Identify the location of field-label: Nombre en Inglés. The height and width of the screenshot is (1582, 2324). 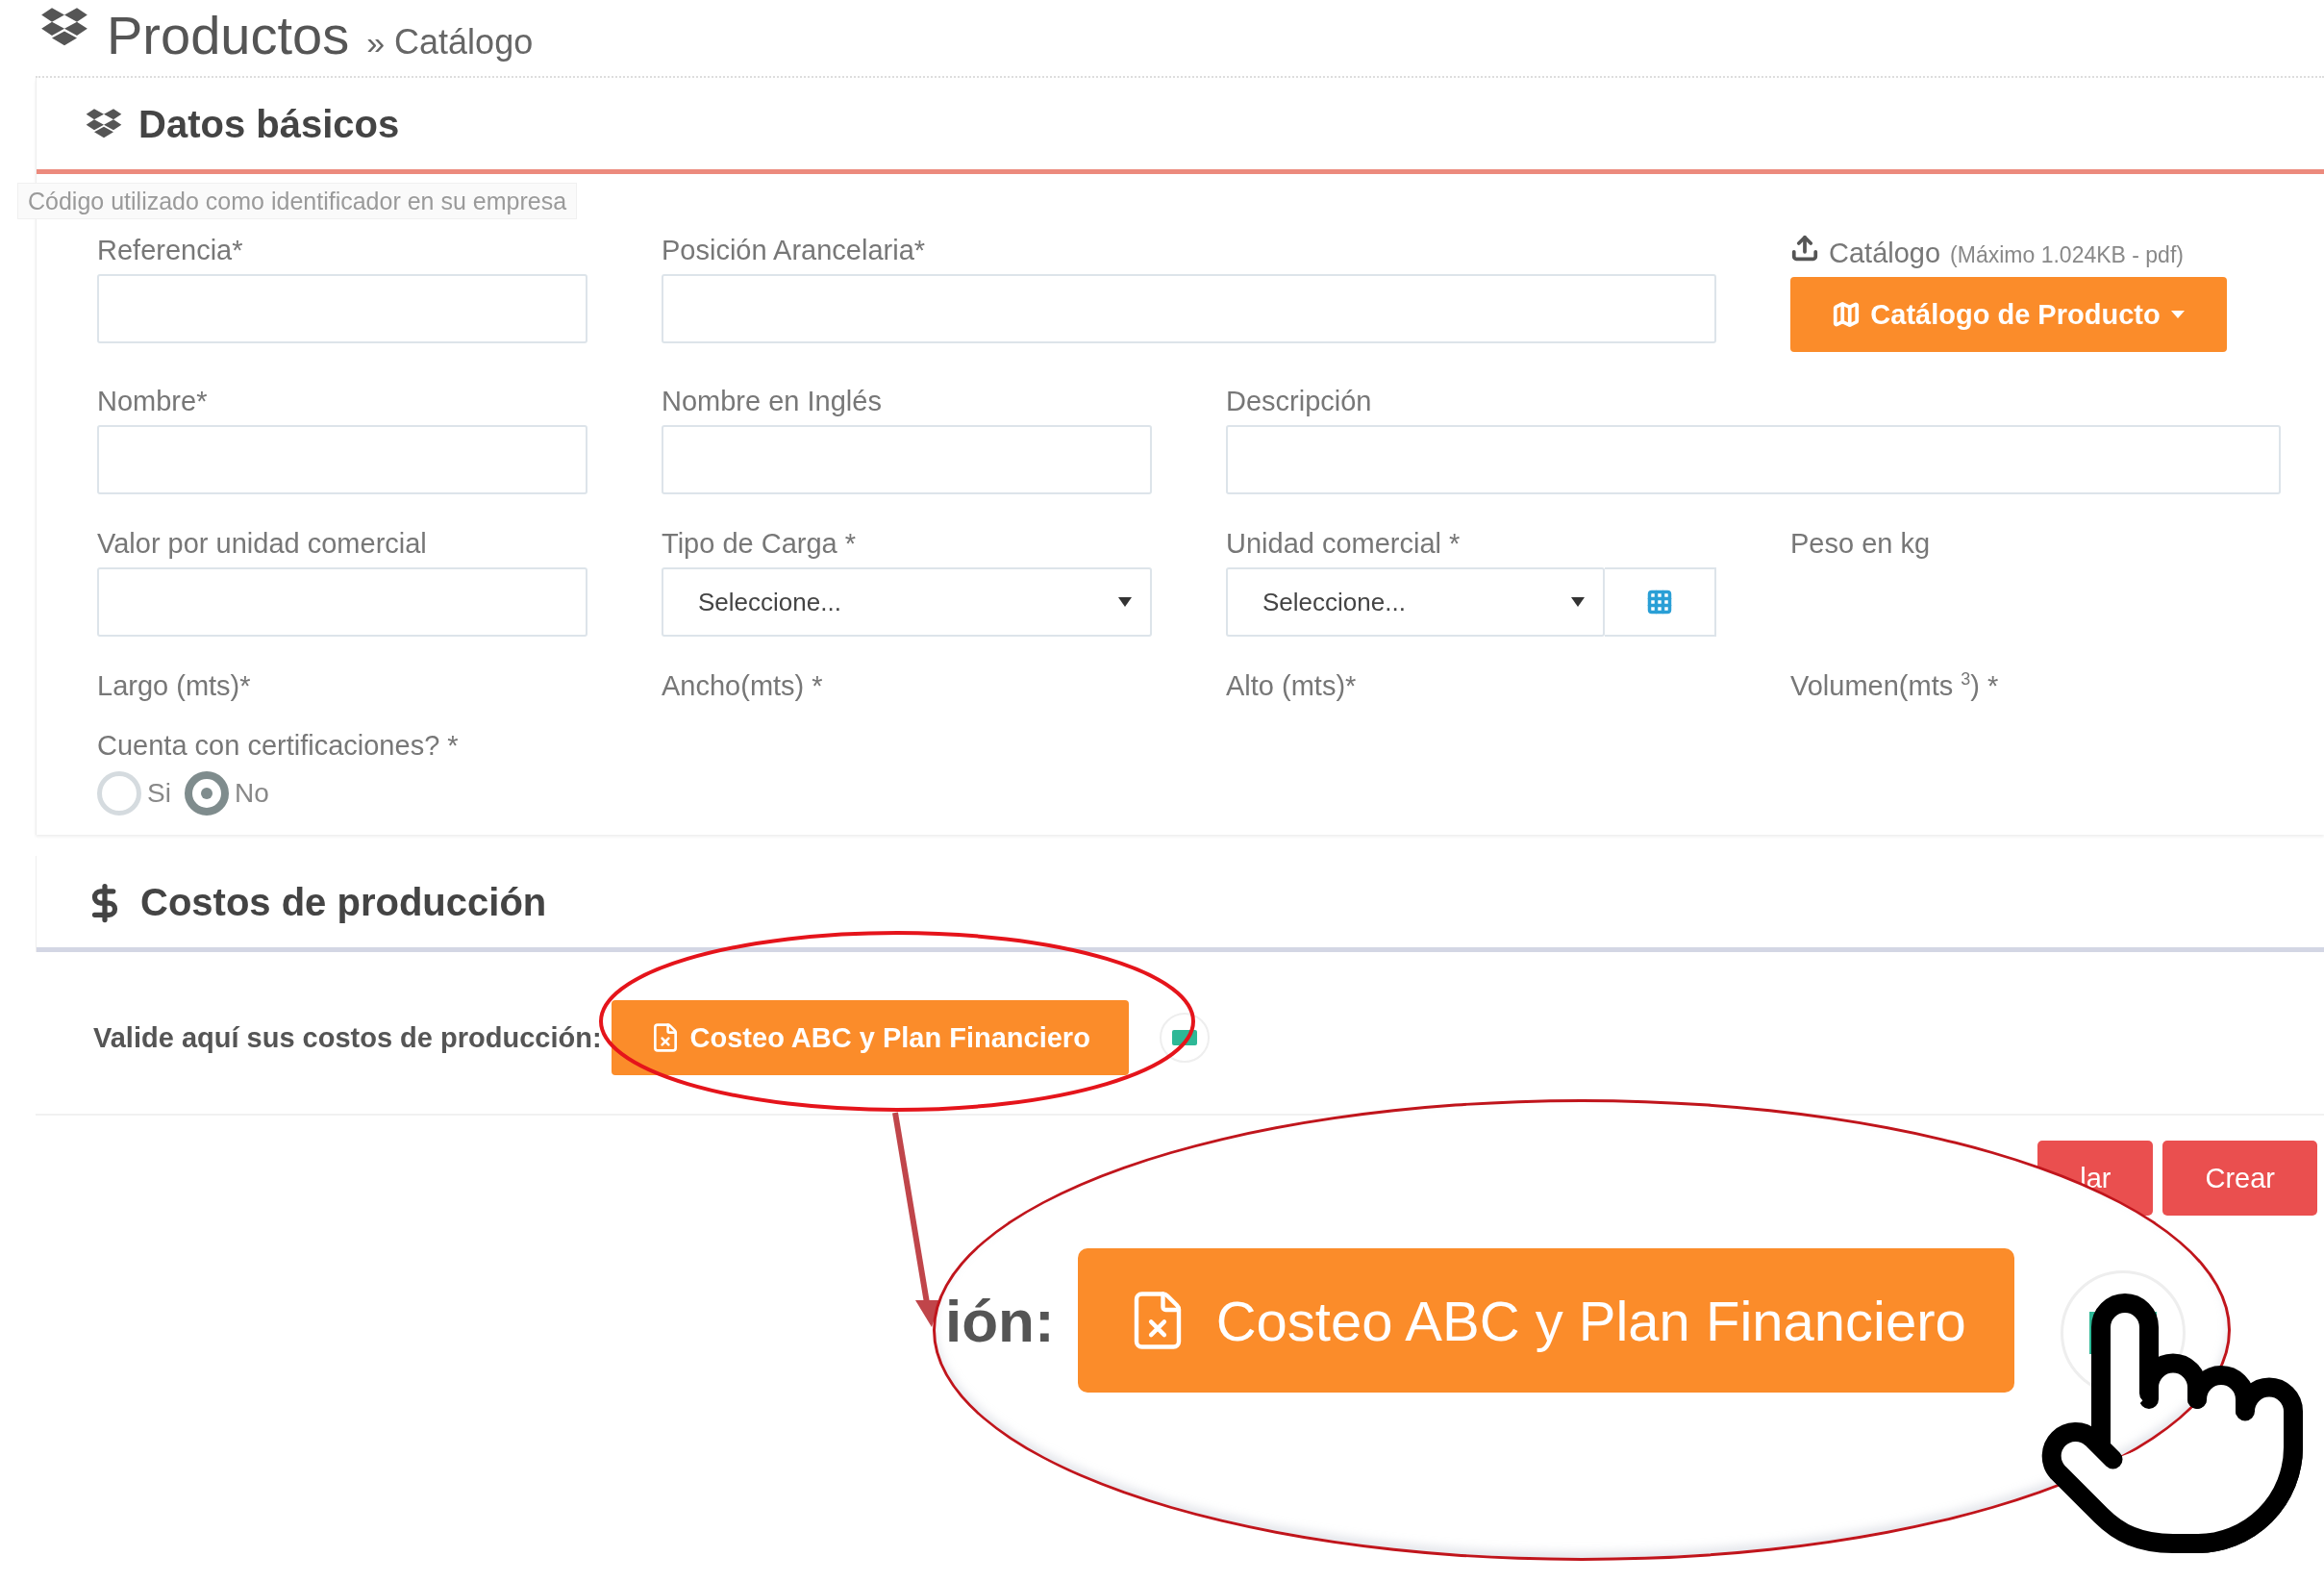
(772, 401).